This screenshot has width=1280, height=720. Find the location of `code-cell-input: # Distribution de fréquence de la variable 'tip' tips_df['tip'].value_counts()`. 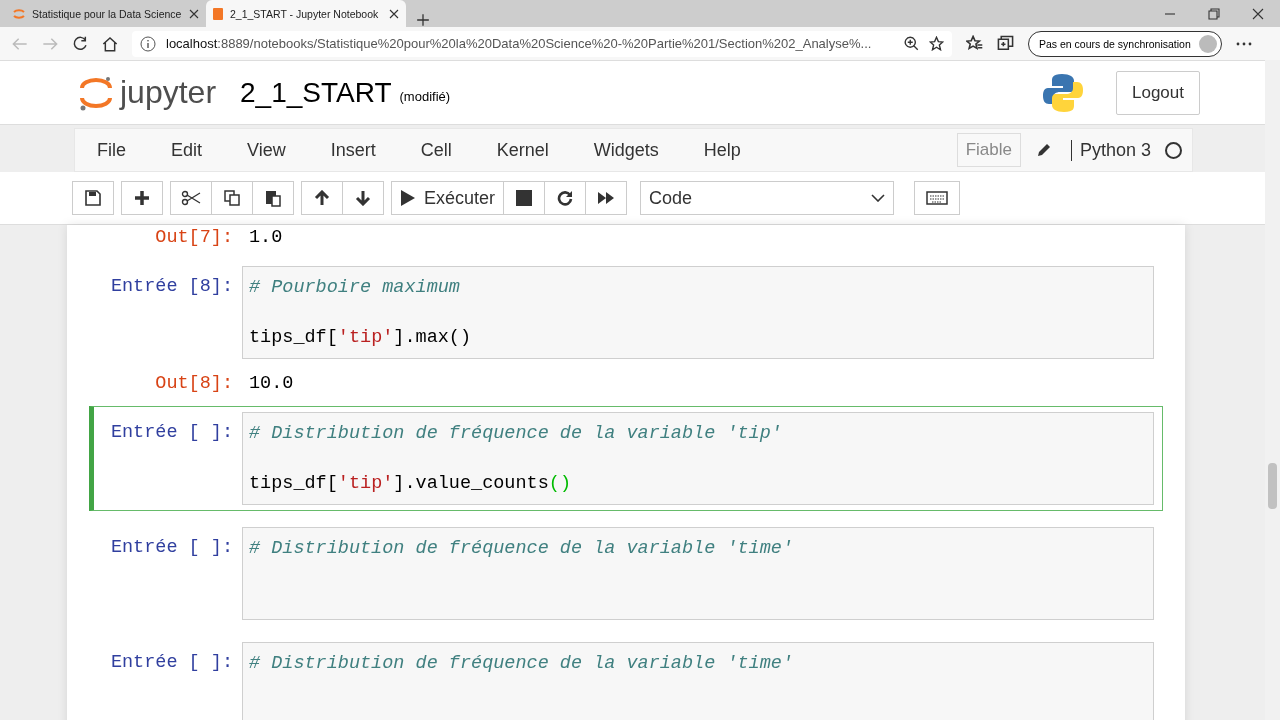

code-cell-input: # Distribution de fréquence de la variable 'tip' tips_df['tip'].value_counts() is located at coordinates (698, 458).